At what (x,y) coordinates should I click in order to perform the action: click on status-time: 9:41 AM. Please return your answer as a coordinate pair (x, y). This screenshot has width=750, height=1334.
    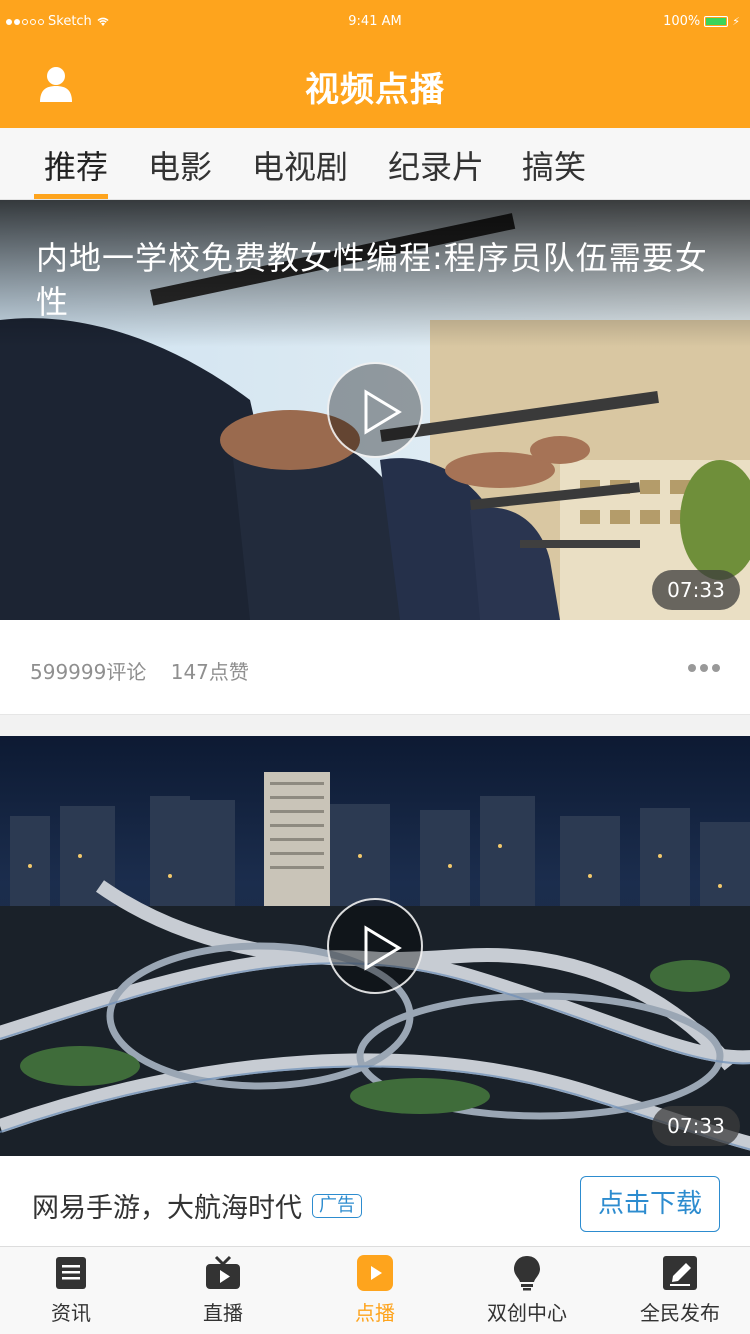
    Looking at the image, I should click on (375, 21).